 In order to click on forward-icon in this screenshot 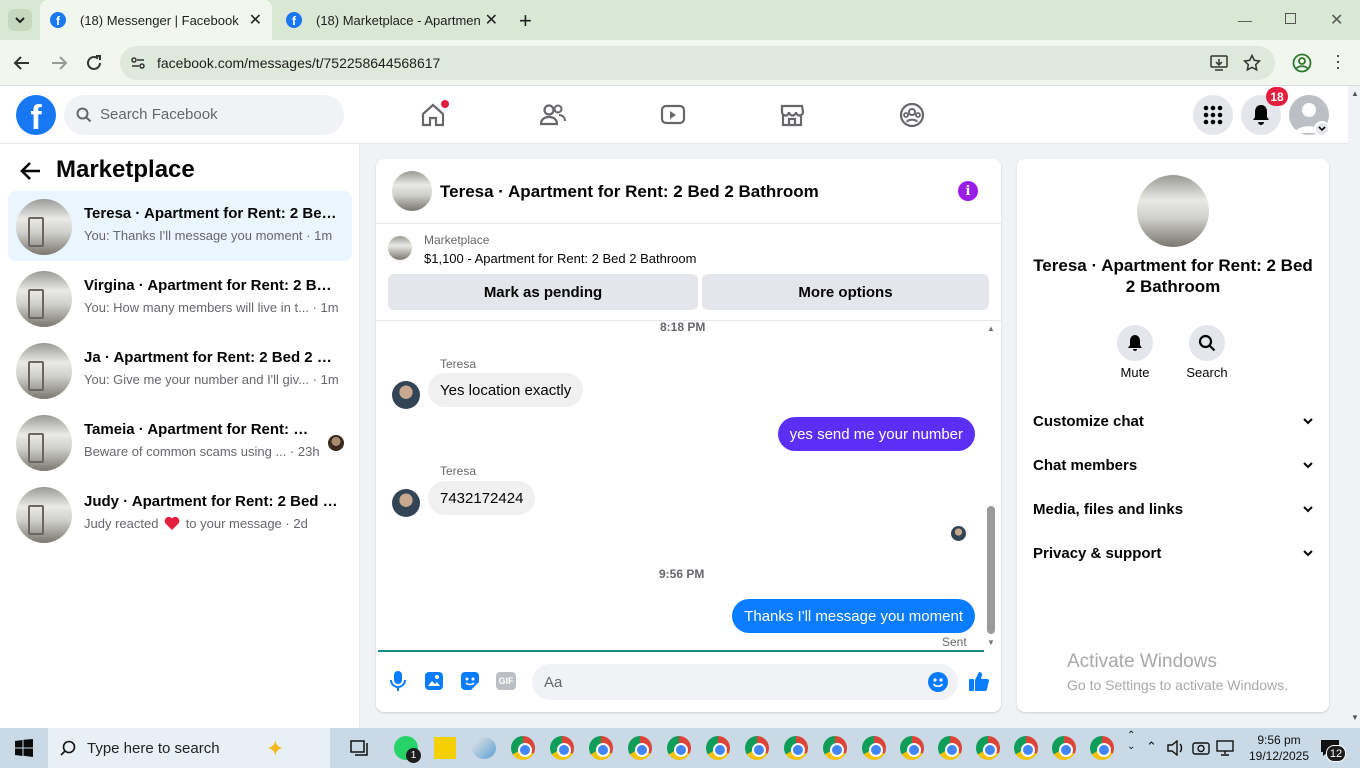, I will do `click(59, 63)`.